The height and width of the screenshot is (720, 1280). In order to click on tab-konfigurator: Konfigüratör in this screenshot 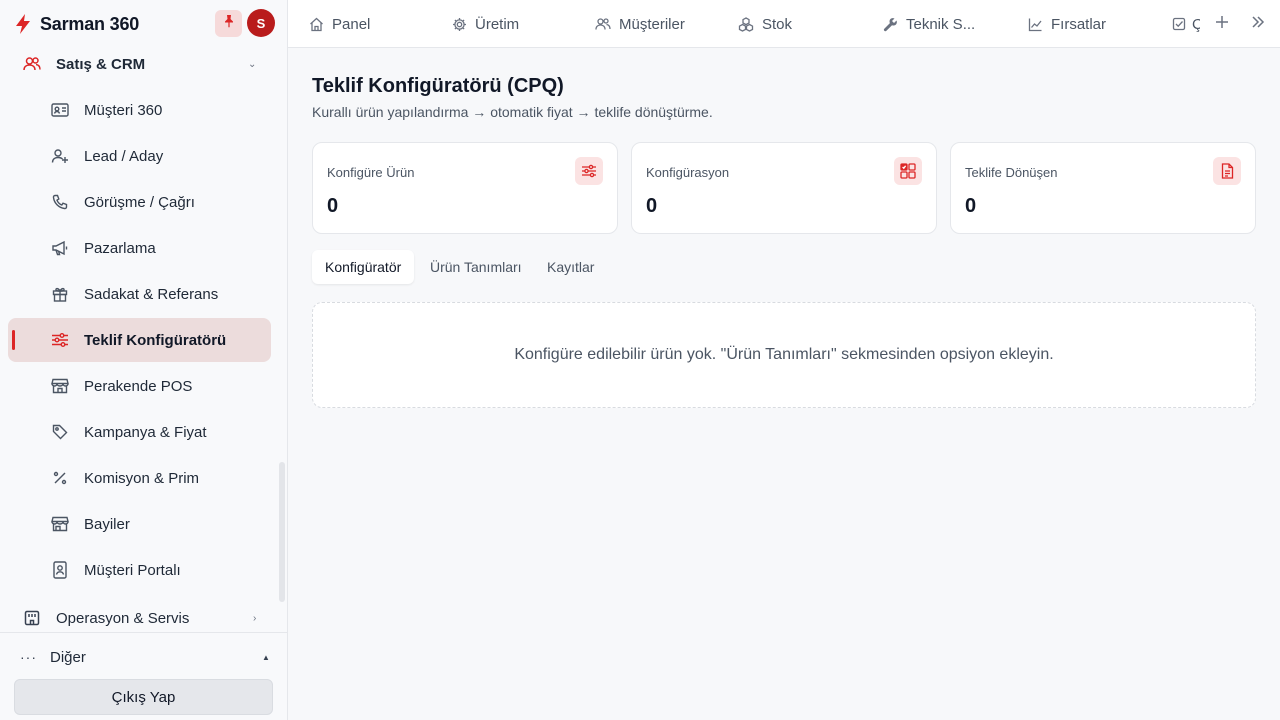, I will do `click(363, 267)`.